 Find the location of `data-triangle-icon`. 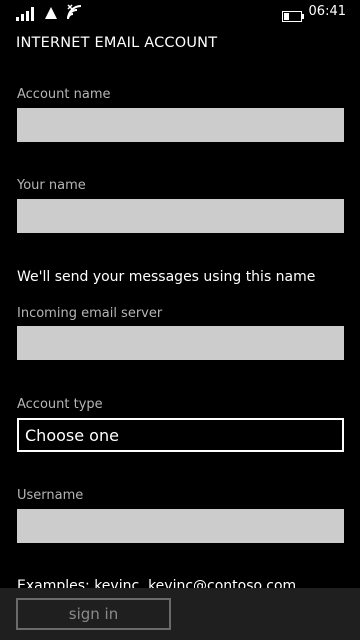

data-triangle-icon is located at coordinates (51, 14).